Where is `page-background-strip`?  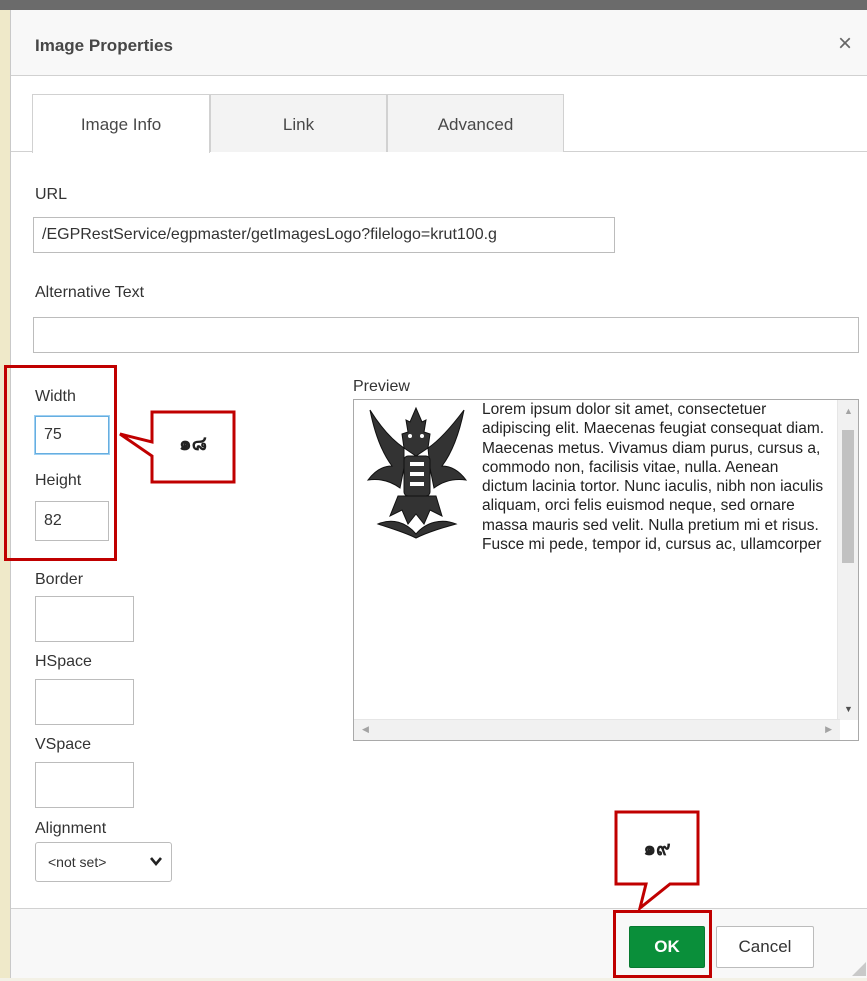
page-background-strip is located at coordinates (433, 5).